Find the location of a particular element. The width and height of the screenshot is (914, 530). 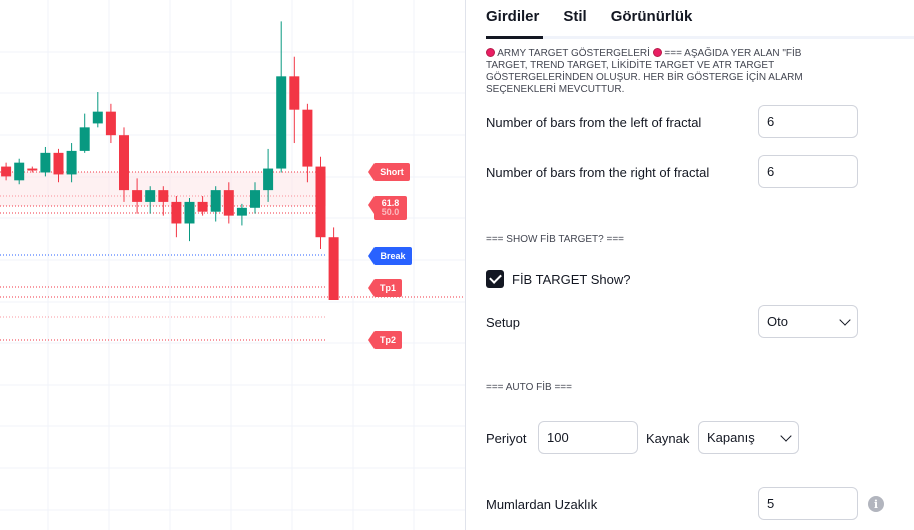

tab-inputs: Girdiler is located at coordinates (512, 21).